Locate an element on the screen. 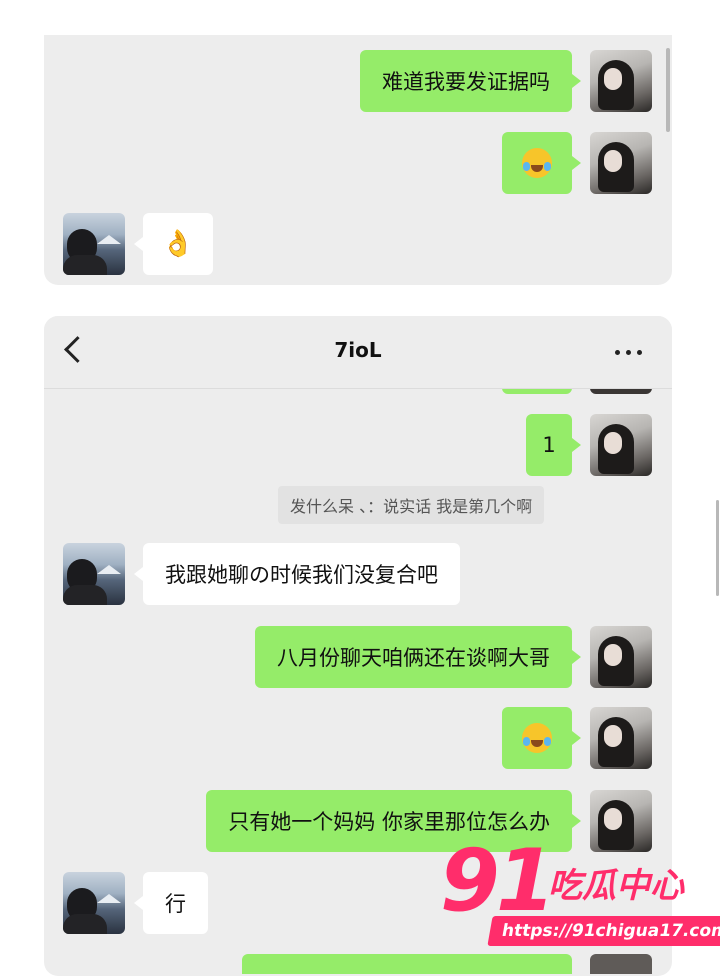  message-text: 八月份聊天咱俩还在谈啊大哥 is located at coordinates (413, 658).